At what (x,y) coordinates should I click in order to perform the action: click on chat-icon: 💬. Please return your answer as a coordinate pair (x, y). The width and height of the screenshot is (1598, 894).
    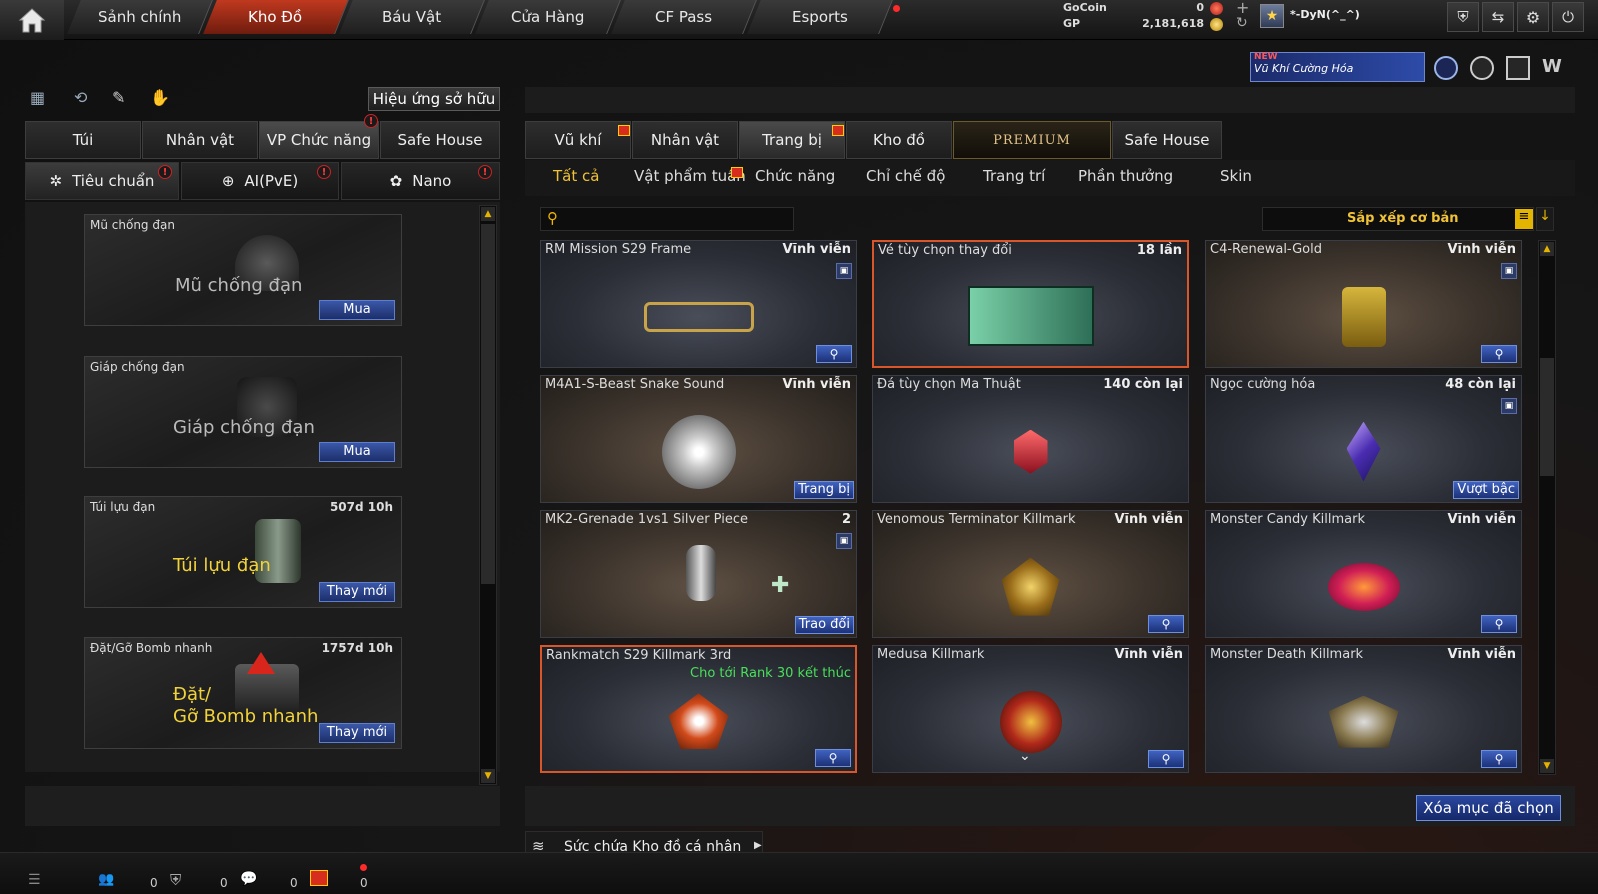
    Looking at the image, I should click on (248, 879).